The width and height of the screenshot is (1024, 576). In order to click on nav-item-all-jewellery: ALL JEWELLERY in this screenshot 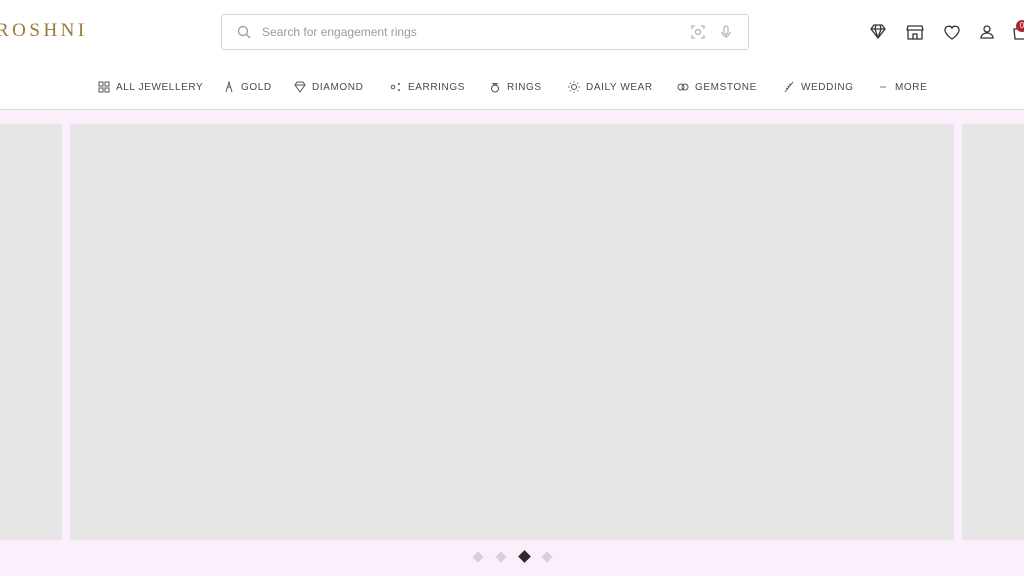, I will do `click(150, 87)`.